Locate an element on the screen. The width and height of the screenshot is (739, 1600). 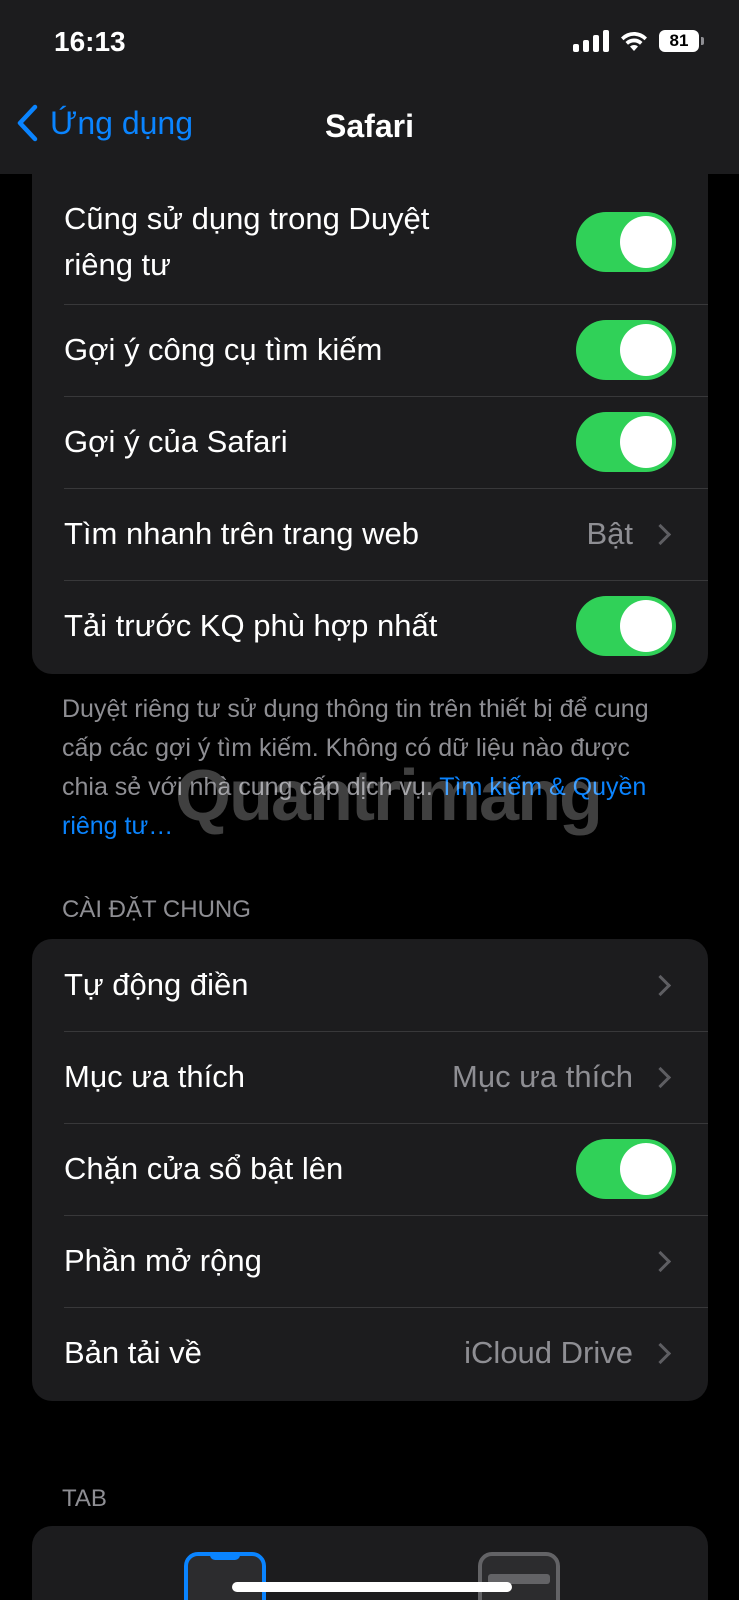
setting-label: Tải trước KQ phù hợp nhất is located at coordinates (251, 625).